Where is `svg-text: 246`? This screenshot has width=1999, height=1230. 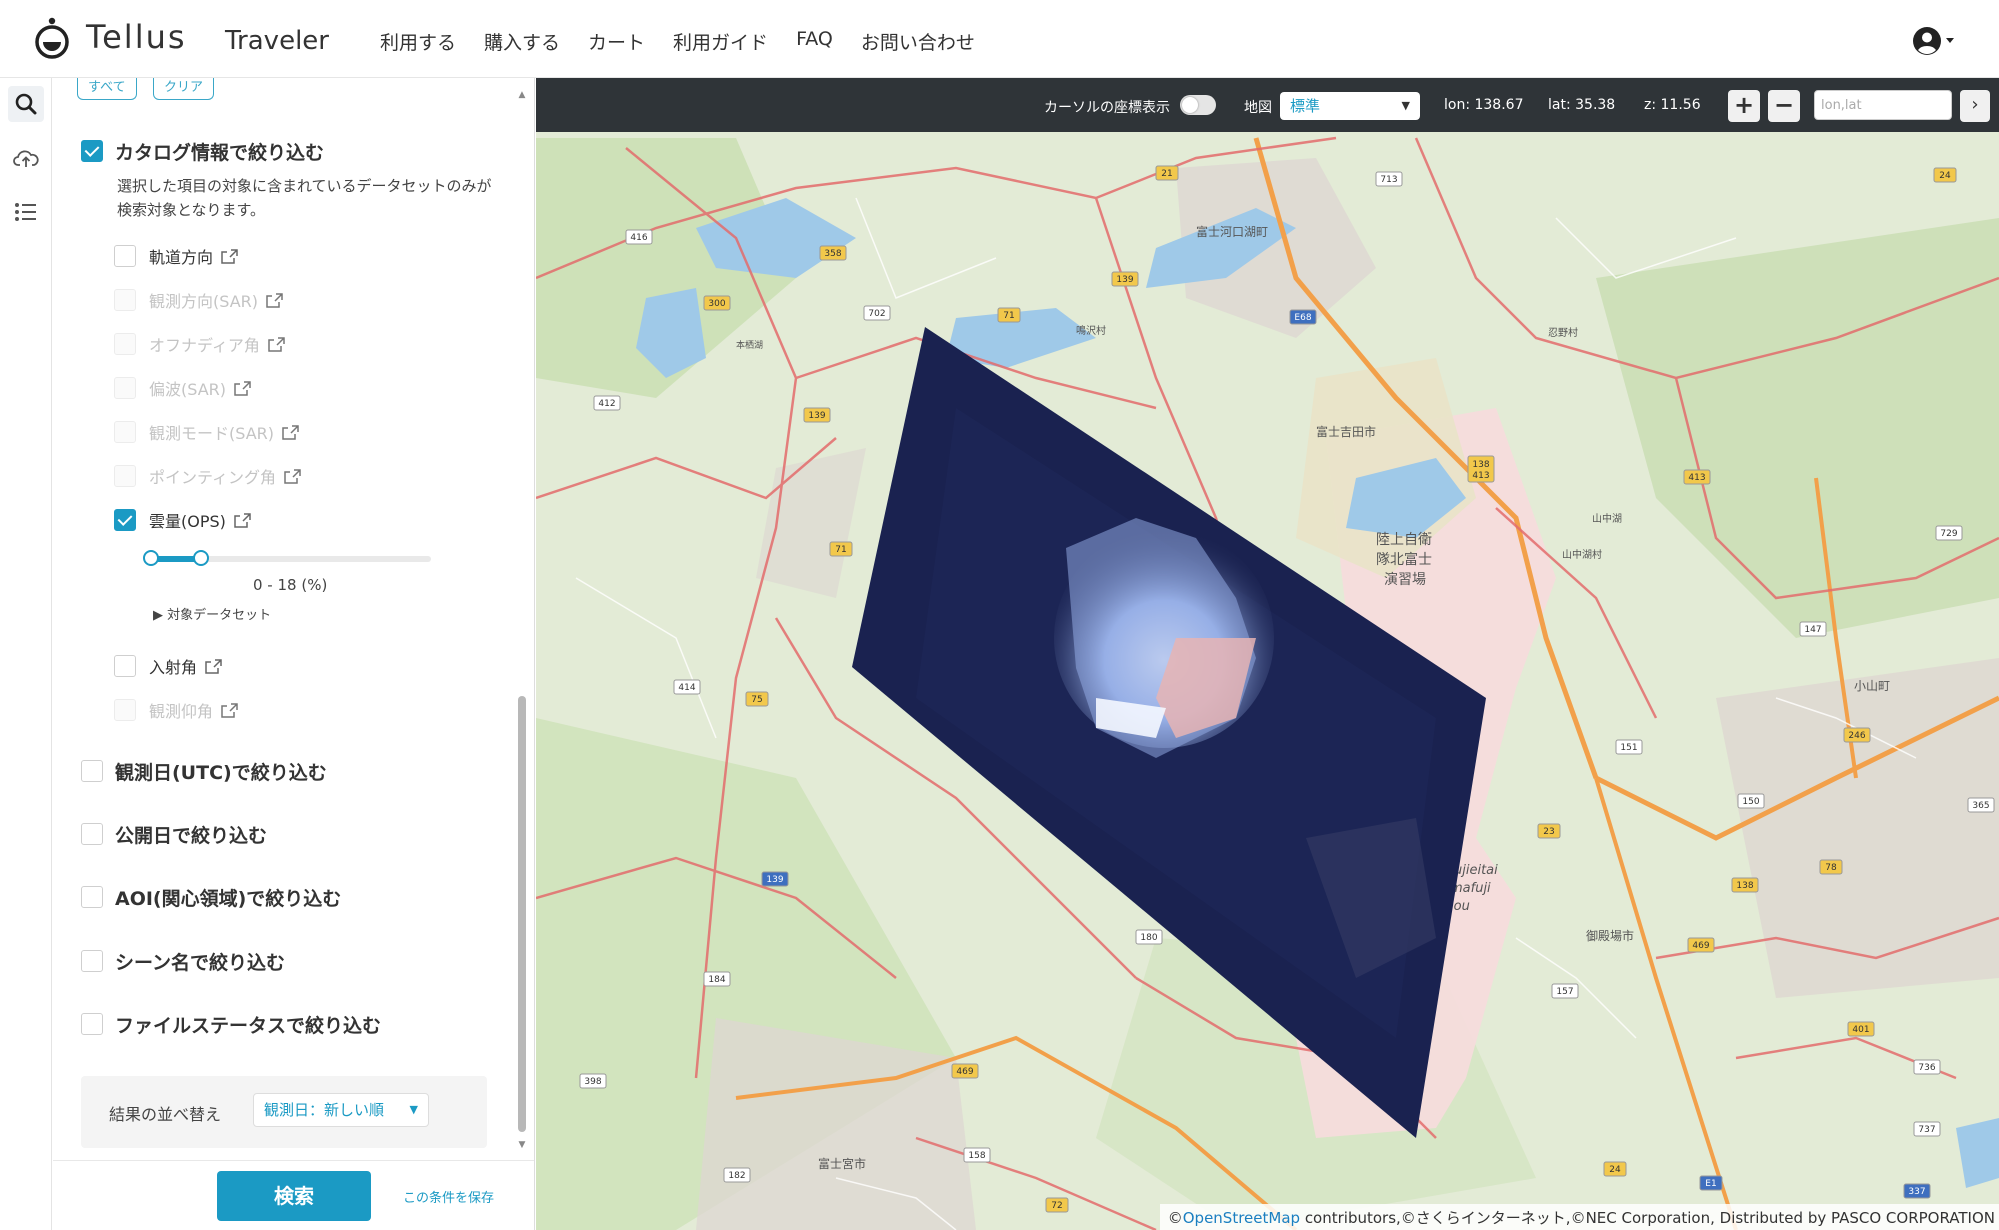
svg-text: 246 is located at coordinates (1856, 736).